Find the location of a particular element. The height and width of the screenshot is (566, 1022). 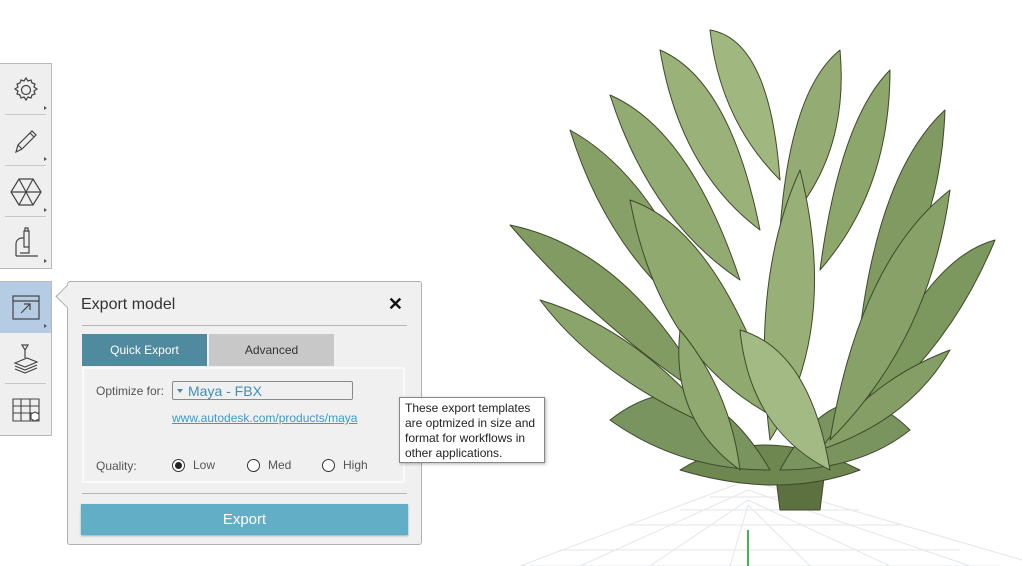

tool-panel-top is located at coordinates (26, 166).